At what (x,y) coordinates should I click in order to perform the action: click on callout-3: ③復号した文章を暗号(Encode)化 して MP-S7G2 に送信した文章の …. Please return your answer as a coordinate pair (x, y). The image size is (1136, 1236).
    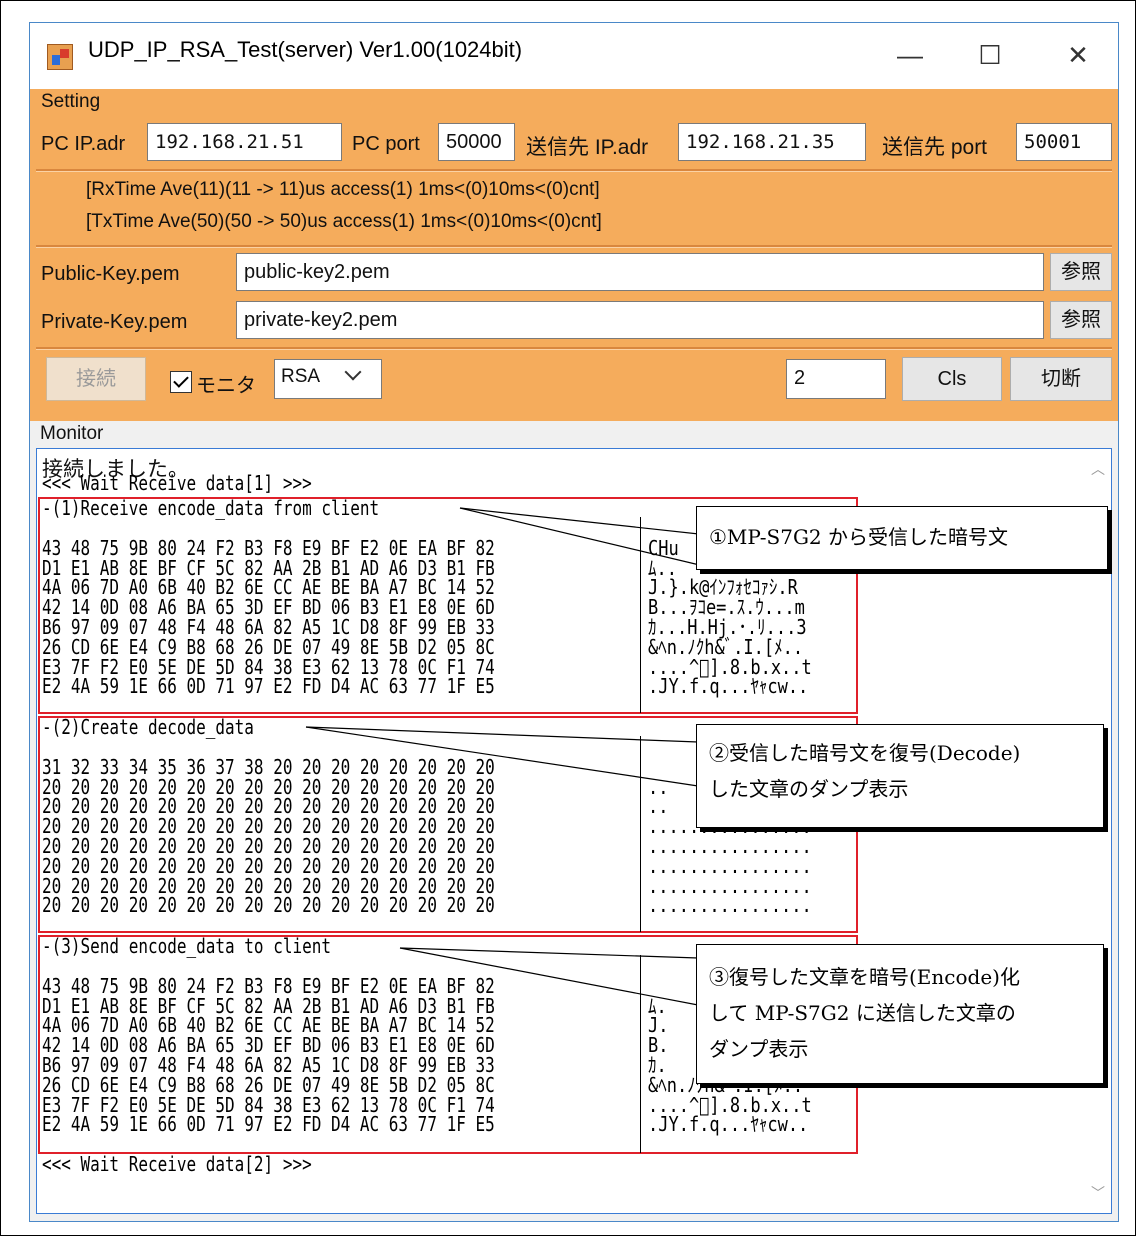
    Looking at the image, I should click on (900, 1014).